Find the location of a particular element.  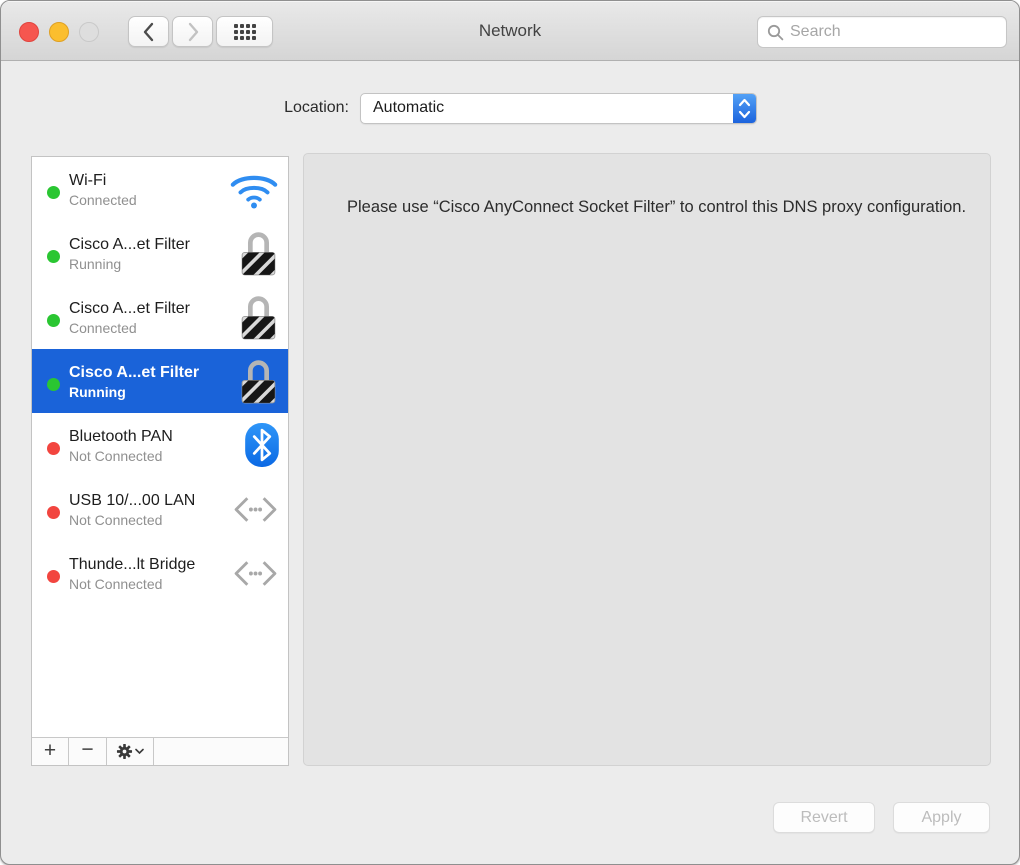

revert-button: Revert is located at coordinates (824, 817).